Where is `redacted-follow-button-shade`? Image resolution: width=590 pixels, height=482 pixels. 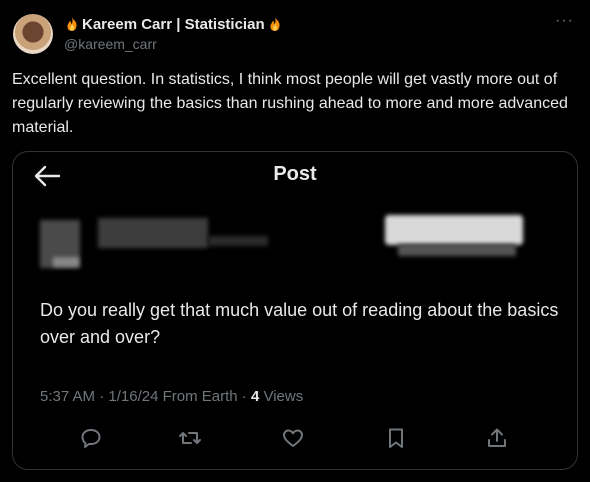 redacted-follow-button-shade is located at coordinates (457, 250).